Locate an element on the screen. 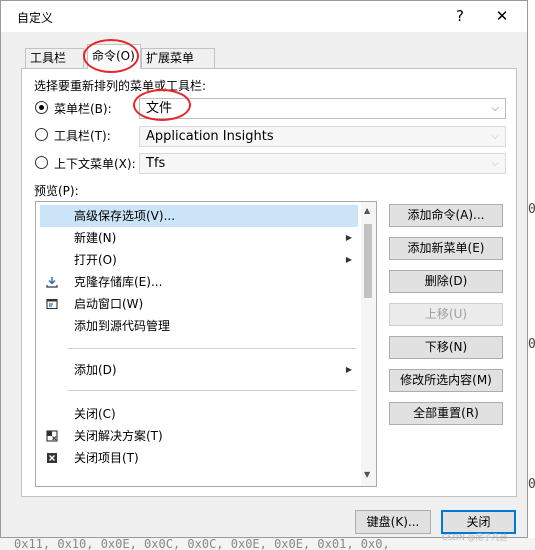  clone-download-icon is located at coordinates (52, 282).